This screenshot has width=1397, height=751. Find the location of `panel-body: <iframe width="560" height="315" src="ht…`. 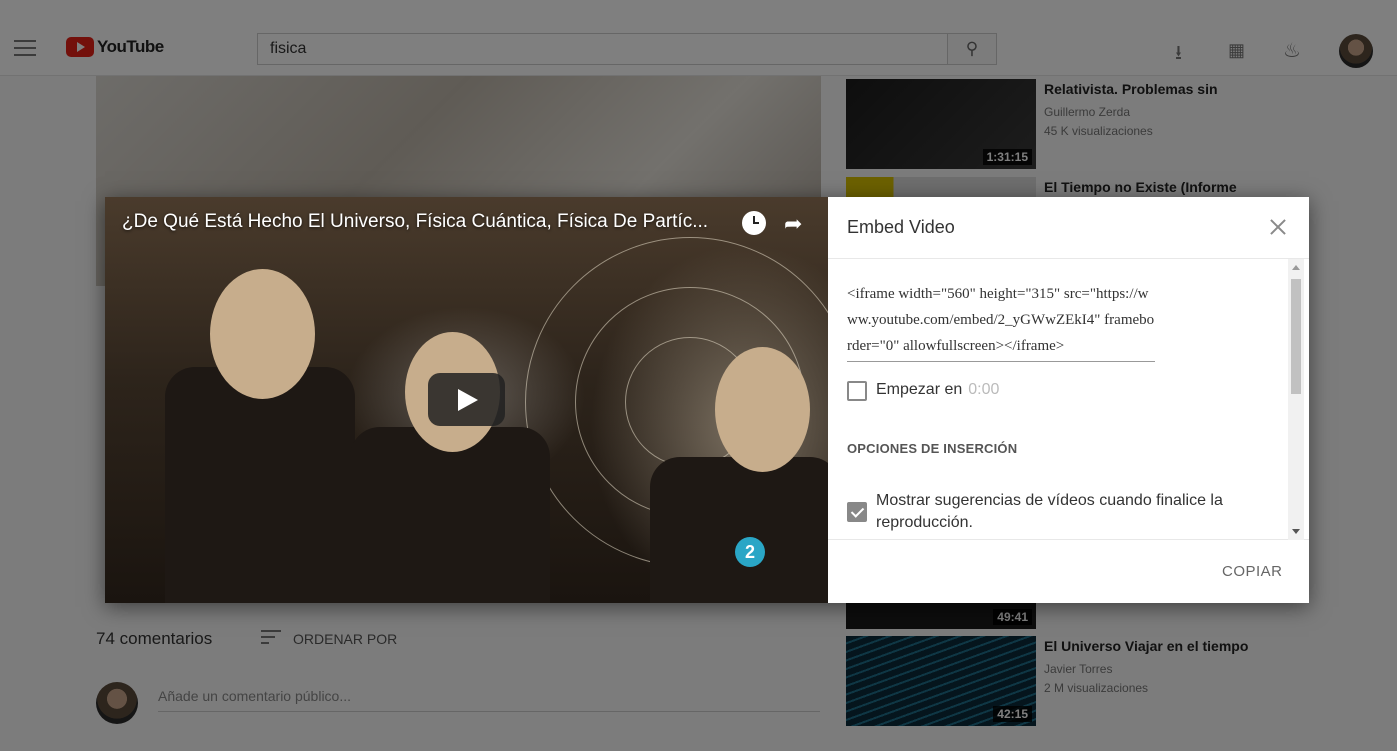

panel-body: <iframe width="560" height="315" src="ht… is located at coordinates (1068, 399).